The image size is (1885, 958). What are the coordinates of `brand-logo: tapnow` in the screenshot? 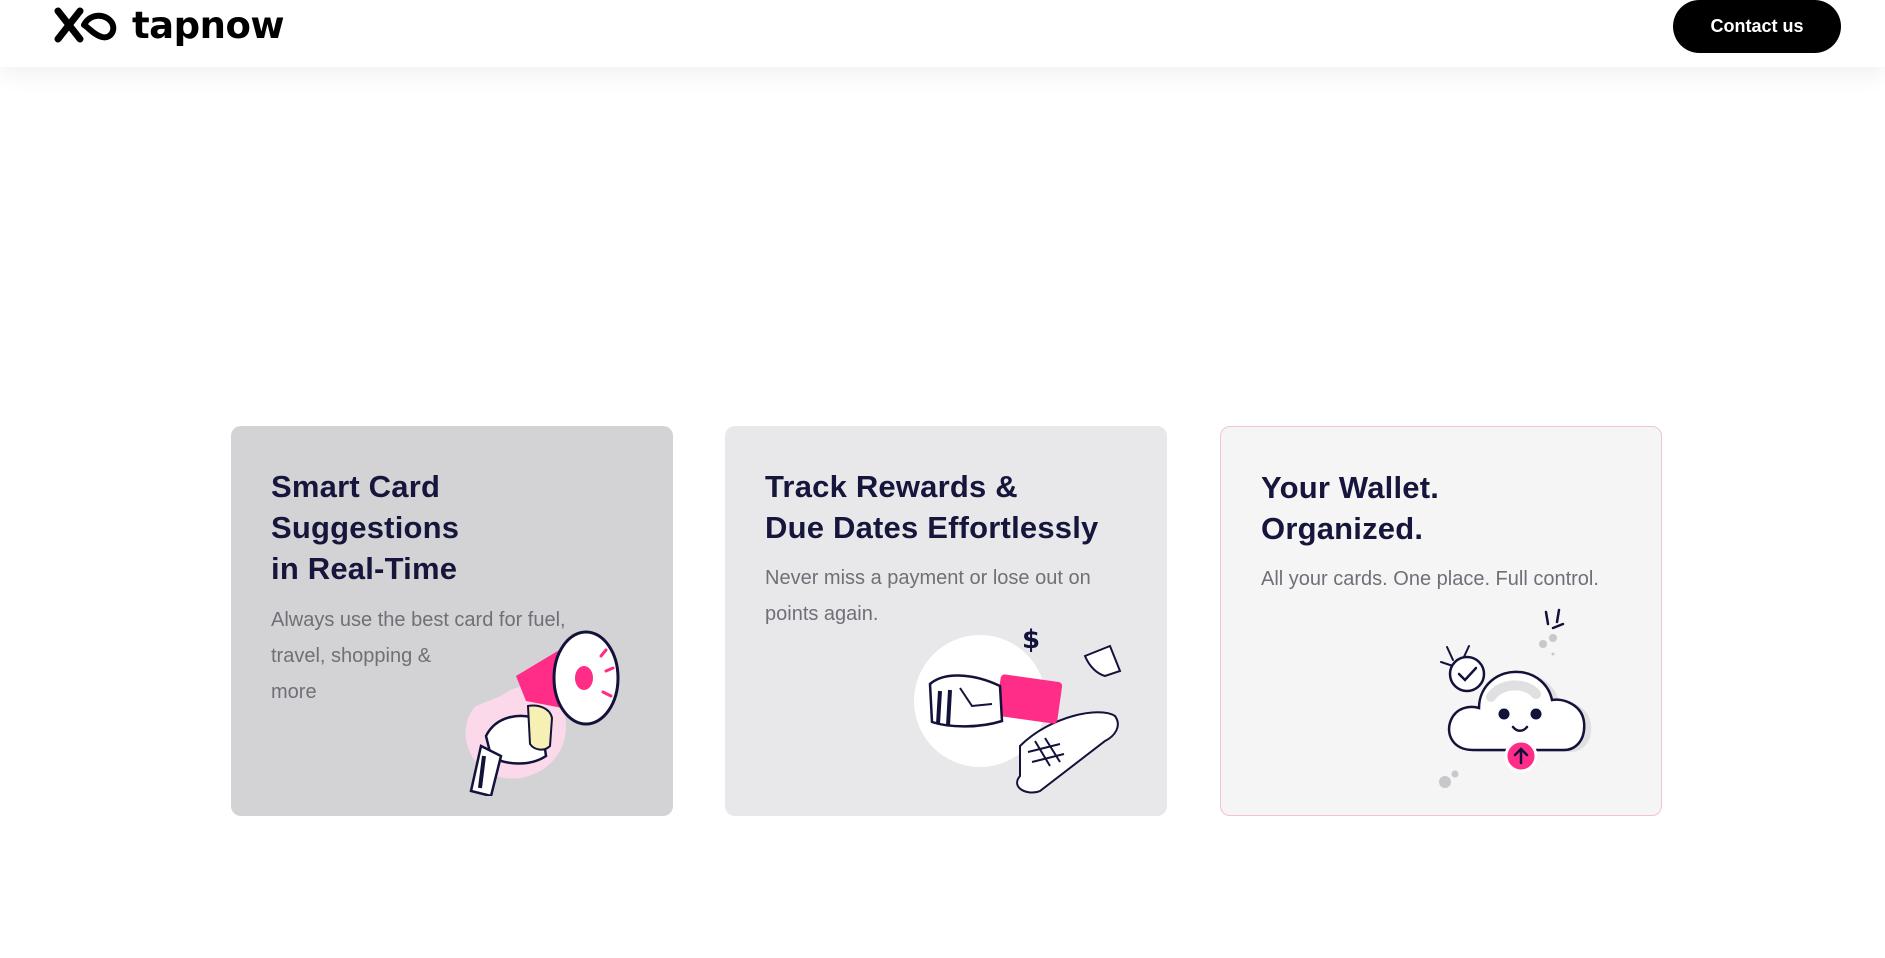 It's located at (169, 25).